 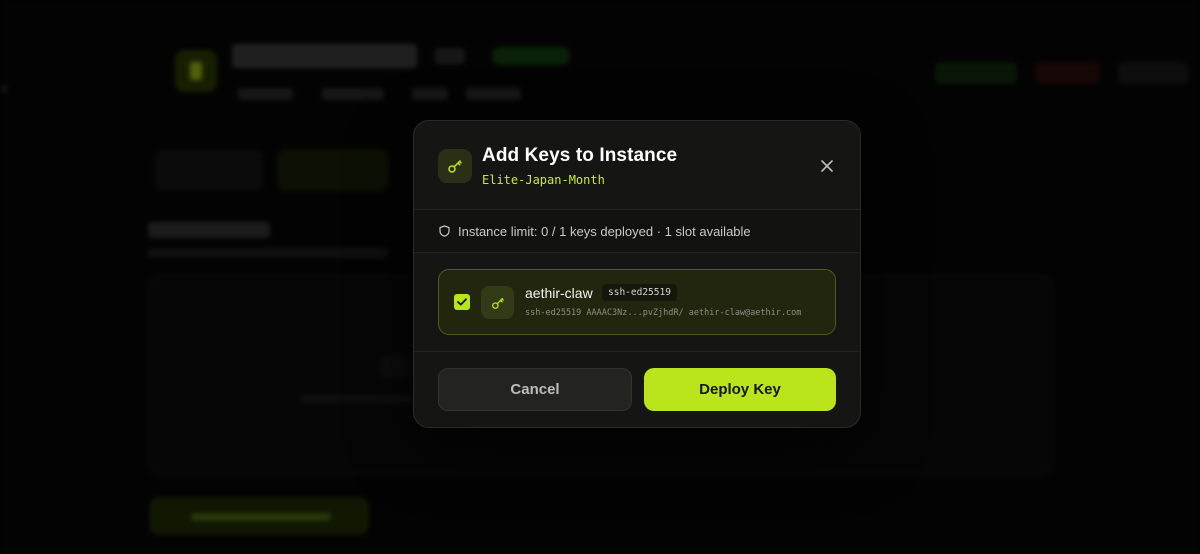 I want to click on shield-icon, so click(x=444, y=231).